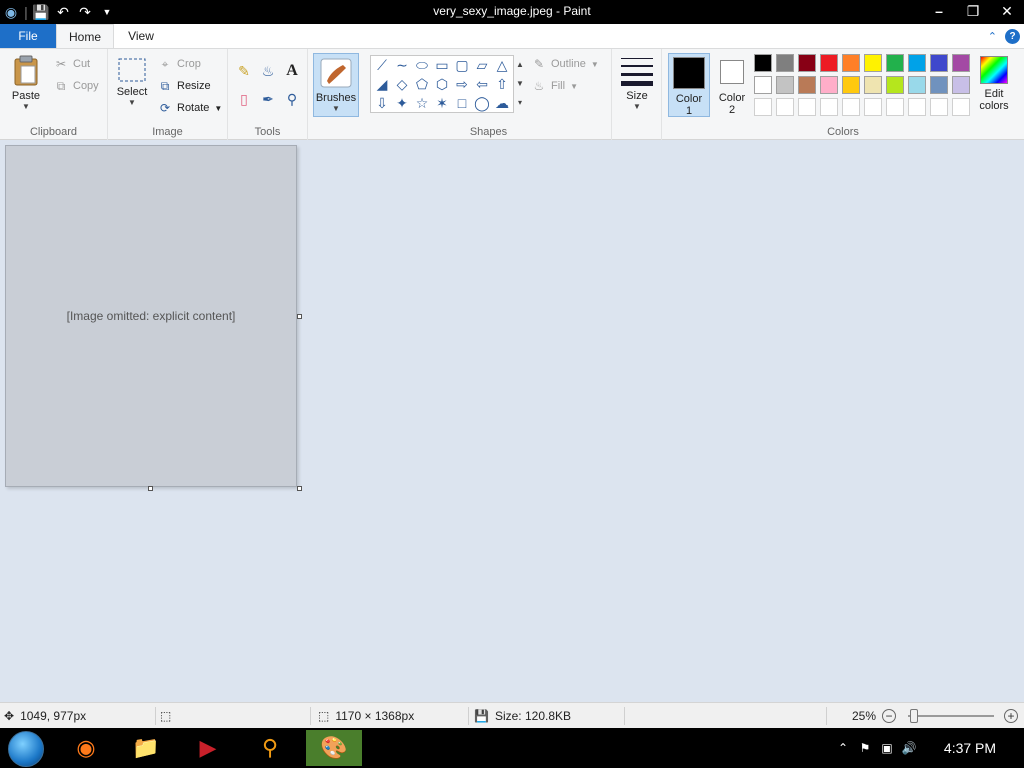  What do you see at coordinates (141, 36) in the screenshot?
I see `tab-view: View` at bounding box center [141, 36].